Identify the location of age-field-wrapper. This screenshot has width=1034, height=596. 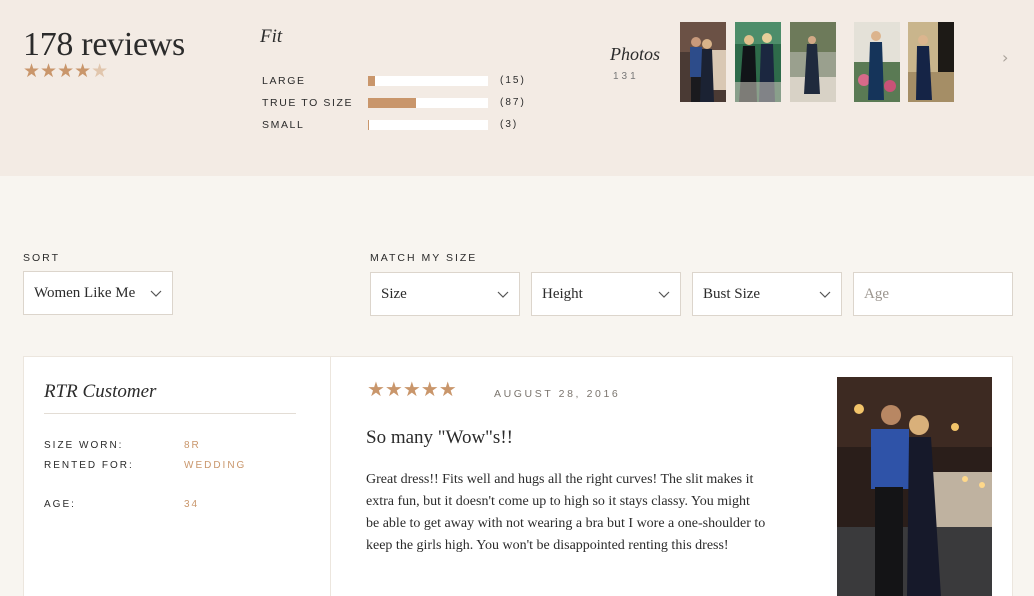
(933, 294).